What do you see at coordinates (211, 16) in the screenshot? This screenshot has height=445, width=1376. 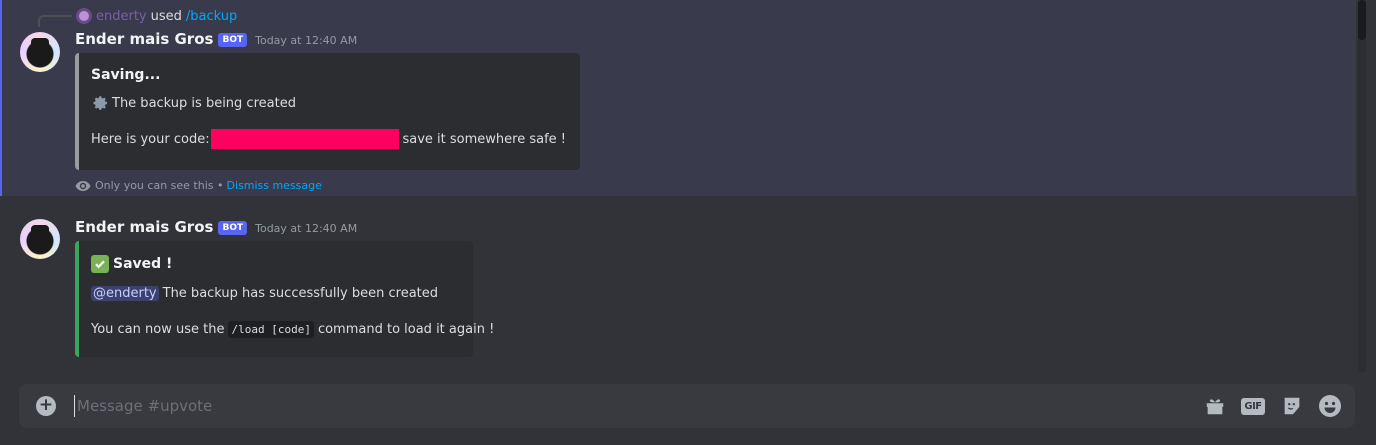 I see `reply-command: /backup` at bounding box center [211, 16].